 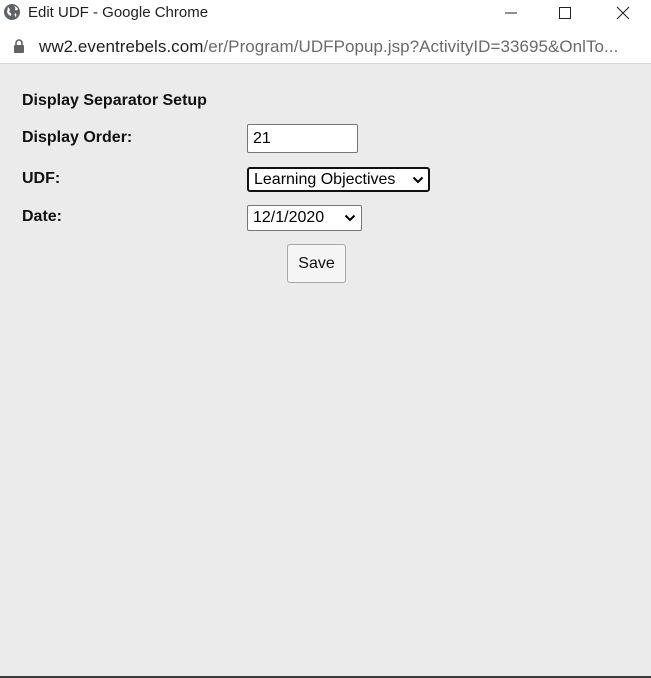 I want to click on close-button, so click(x=622, y=12).